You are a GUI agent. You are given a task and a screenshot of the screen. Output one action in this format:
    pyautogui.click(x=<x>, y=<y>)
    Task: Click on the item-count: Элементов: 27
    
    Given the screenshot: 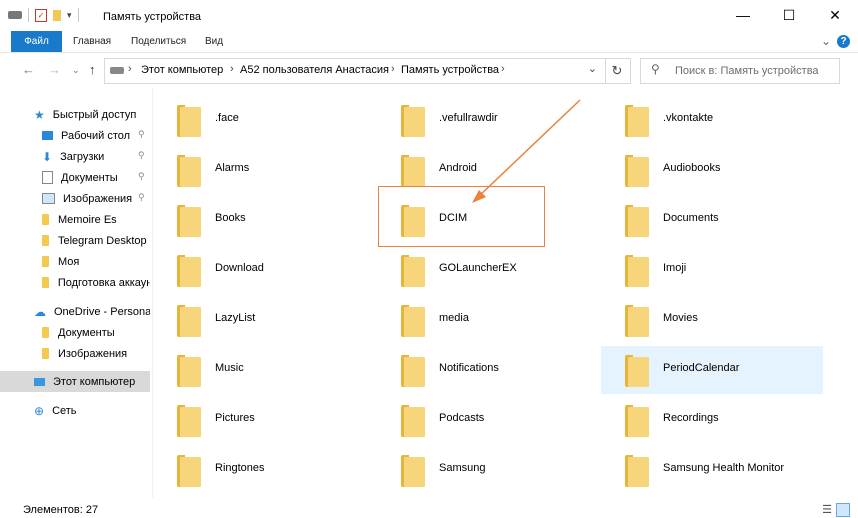 What is the action you would take?
    pyautogui.click(x=61, y=510)
    